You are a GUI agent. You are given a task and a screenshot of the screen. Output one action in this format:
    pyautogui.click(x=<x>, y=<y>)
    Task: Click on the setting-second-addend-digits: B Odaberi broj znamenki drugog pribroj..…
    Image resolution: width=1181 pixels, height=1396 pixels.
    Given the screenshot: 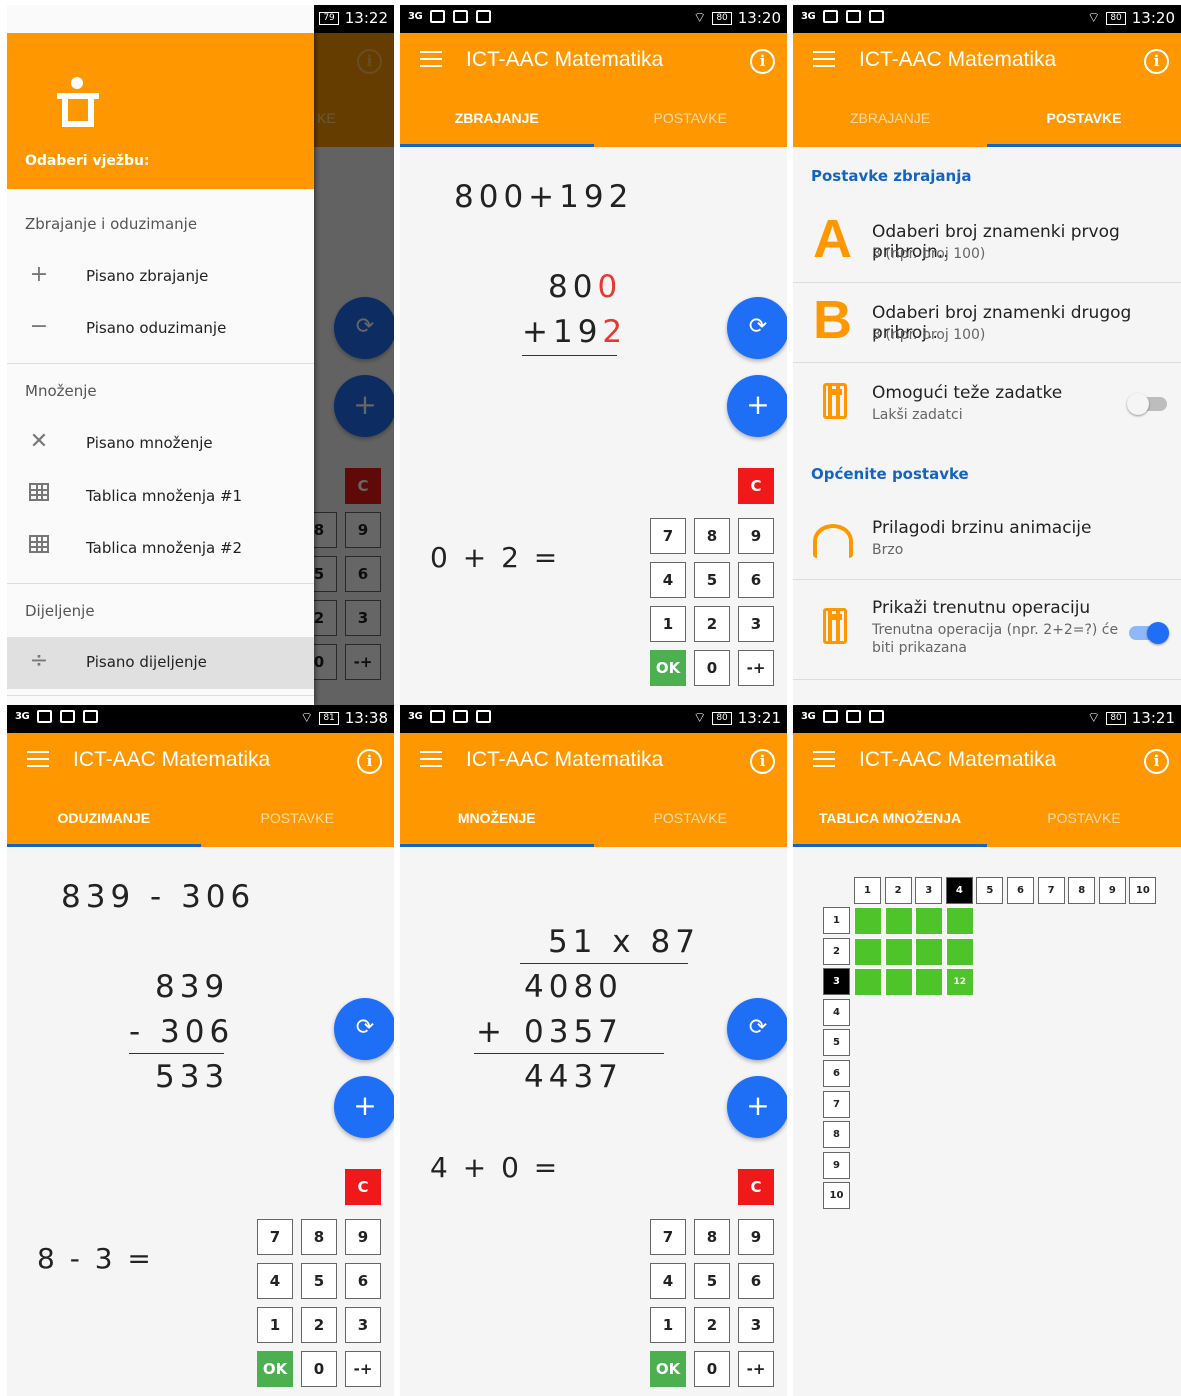 What is the action you would take?
    pyautogui.click(x=987, y=322)
    